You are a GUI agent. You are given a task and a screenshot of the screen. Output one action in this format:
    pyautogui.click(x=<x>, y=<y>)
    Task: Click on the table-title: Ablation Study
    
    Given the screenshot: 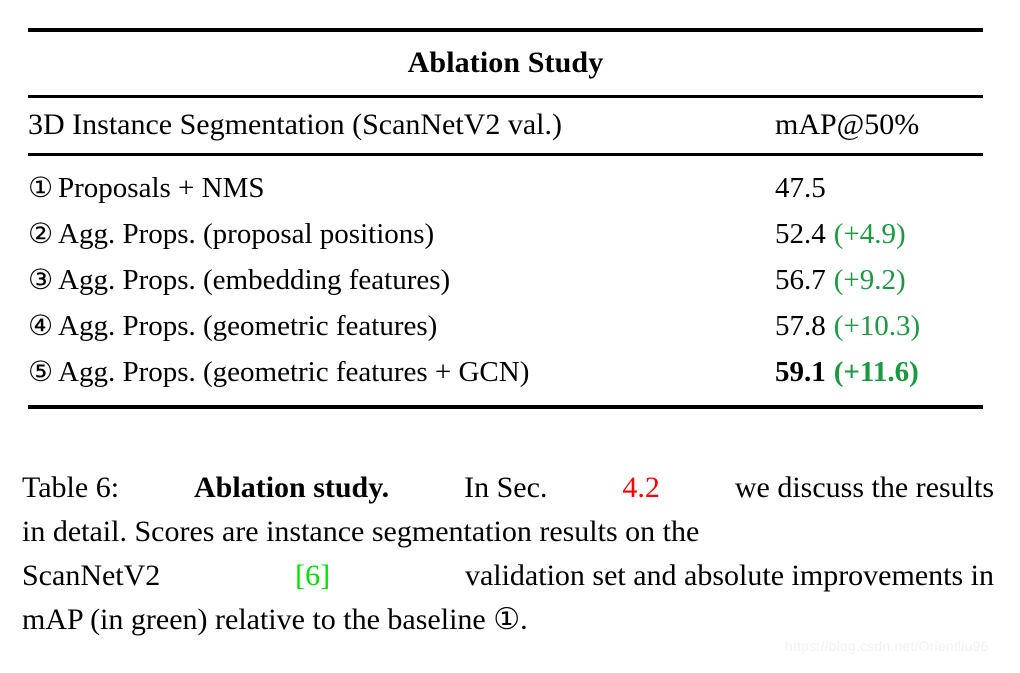 What is the action you would take?
    pyautogui.click(x=505, y=62)
    